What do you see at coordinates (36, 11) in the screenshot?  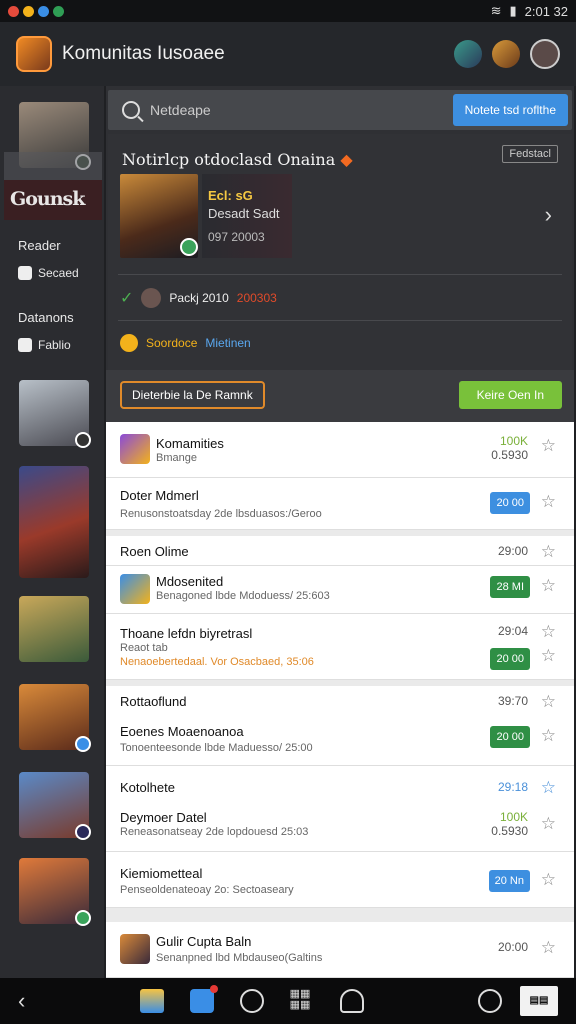 I see `window-dots` at bounding box center [36, 11].